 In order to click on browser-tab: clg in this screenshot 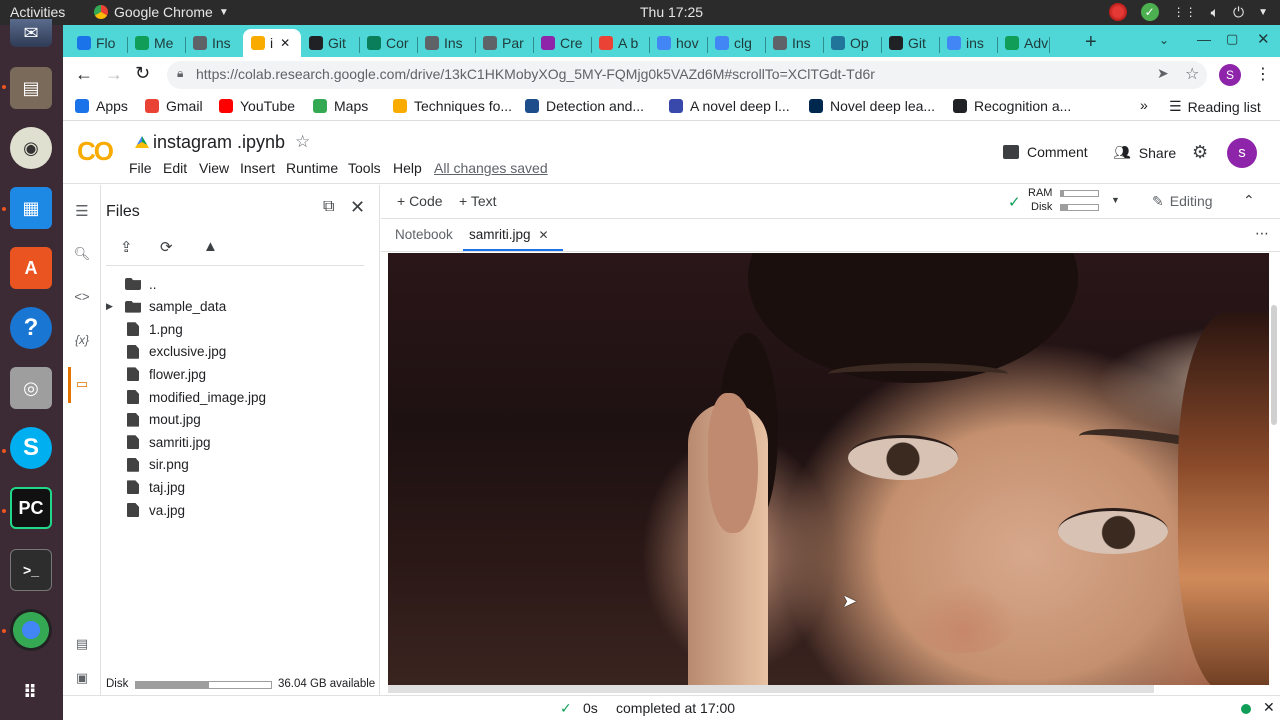, I will do `click(736, 43)`.